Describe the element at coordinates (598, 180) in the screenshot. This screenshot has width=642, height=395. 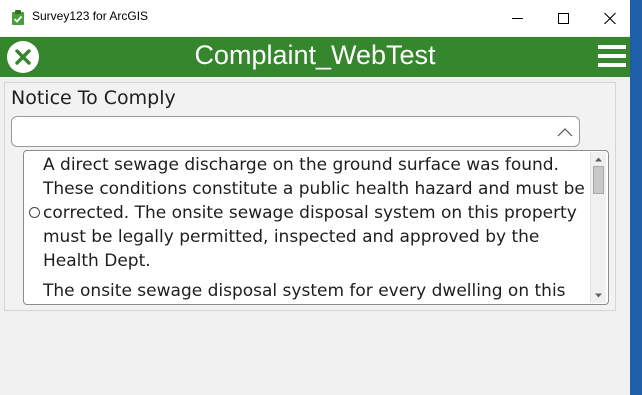
I see `scroll-thumb` at that location.